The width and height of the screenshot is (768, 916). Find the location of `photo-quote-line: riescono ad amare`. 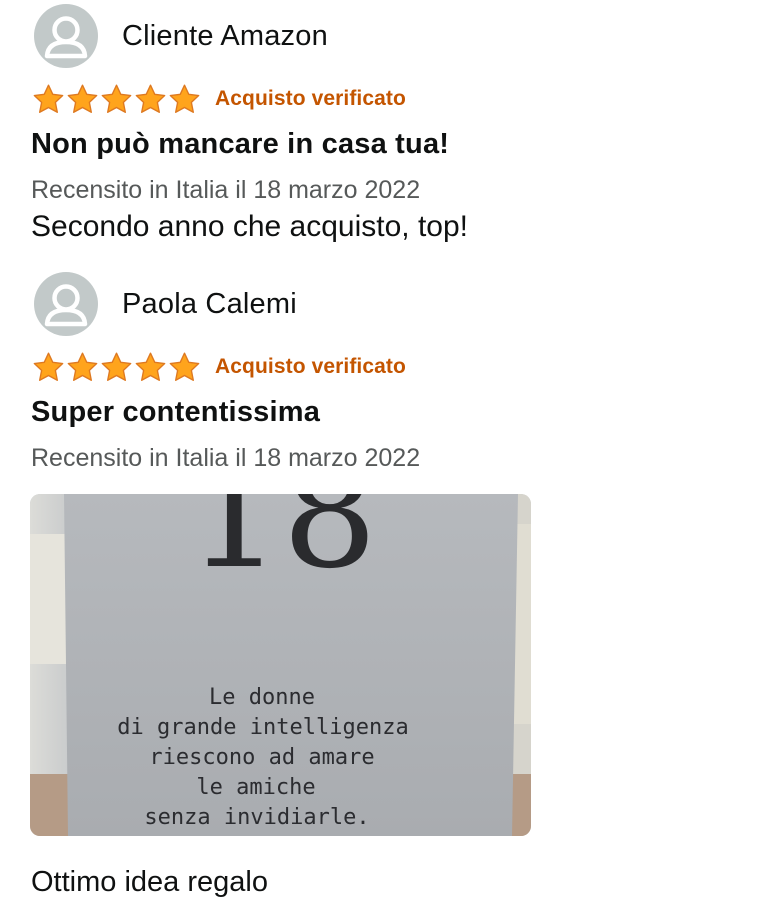

photo-quote-line: riescono ad amare is located at coordinates (261, 757).